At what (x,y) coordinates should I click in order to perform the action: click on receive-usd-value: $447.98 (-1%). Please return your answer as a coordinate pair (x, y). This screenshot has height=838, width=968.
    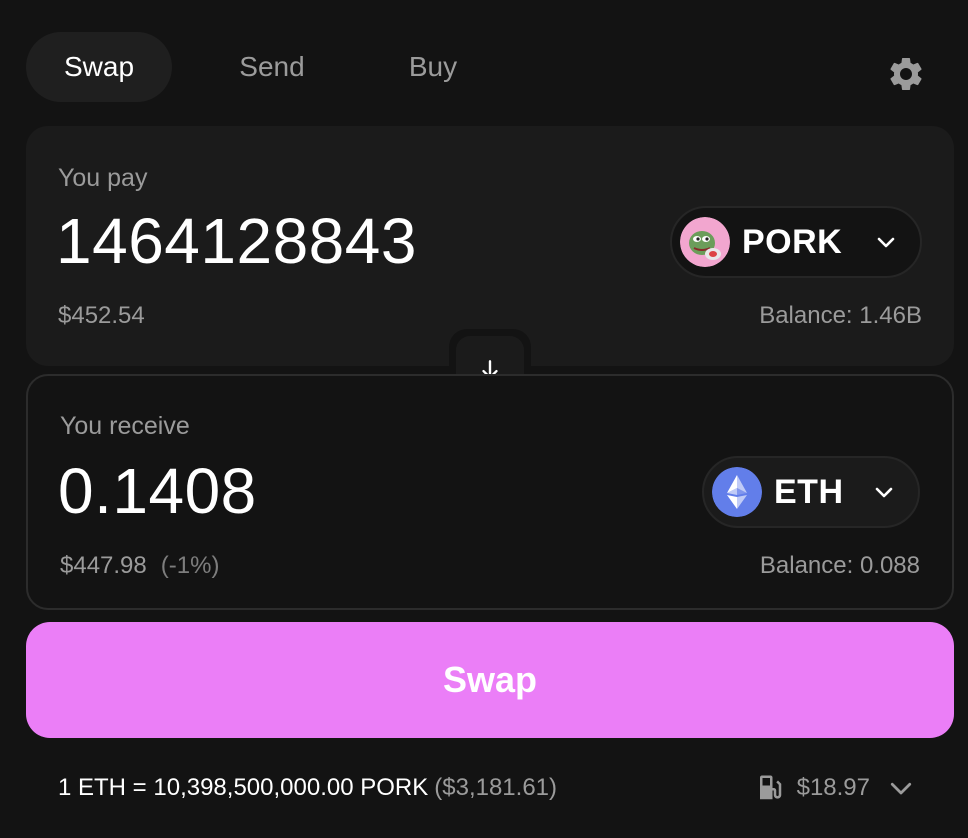
    Looking at the image, I should click on (139, 566).